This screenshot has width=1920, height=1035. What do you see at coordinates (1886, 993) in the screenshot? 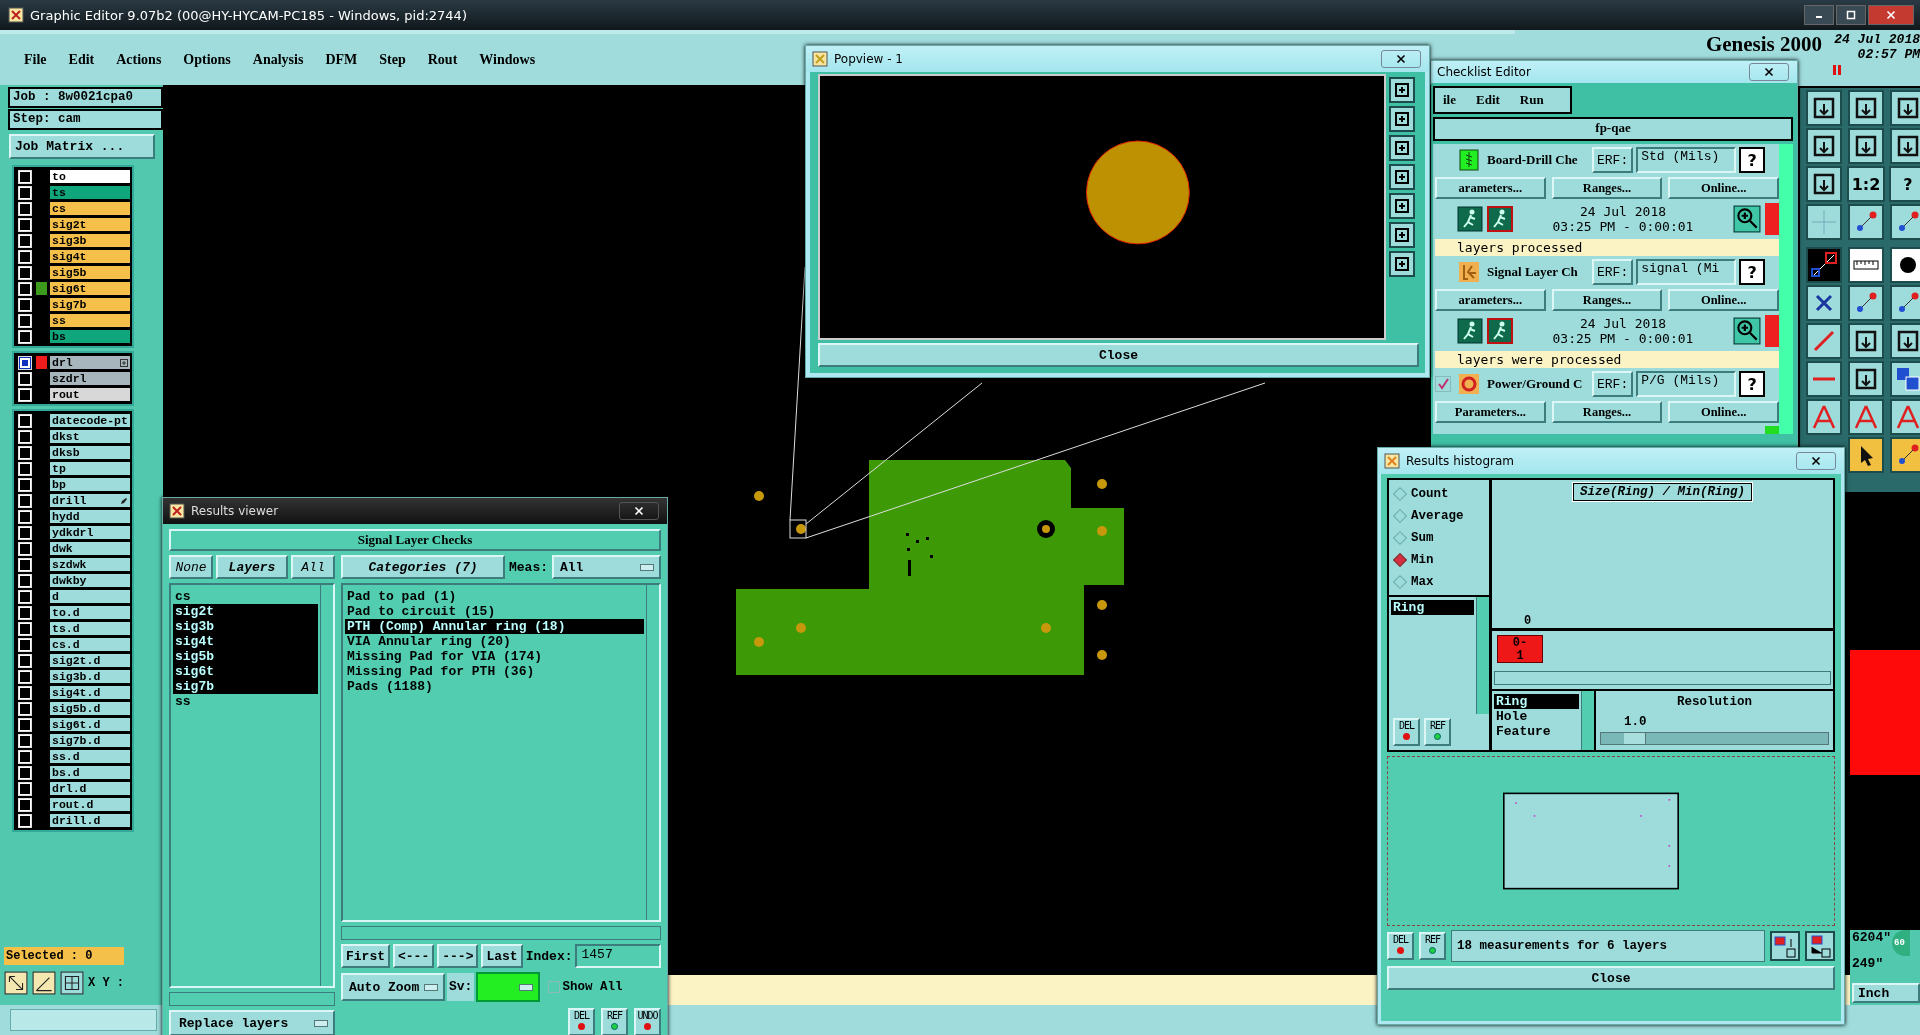
I see `units-dropdown: Inch` at bounding box center [1886, 993].